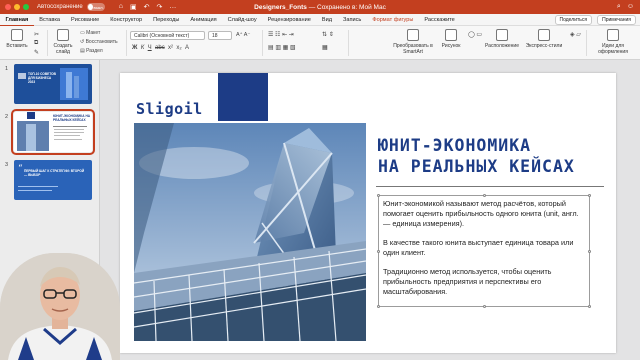 The width and height of the screenshot is (640, 360). Describe the element at coordinates (7, 117) in the screenshot. I see `thumb-number: 2` at that location.